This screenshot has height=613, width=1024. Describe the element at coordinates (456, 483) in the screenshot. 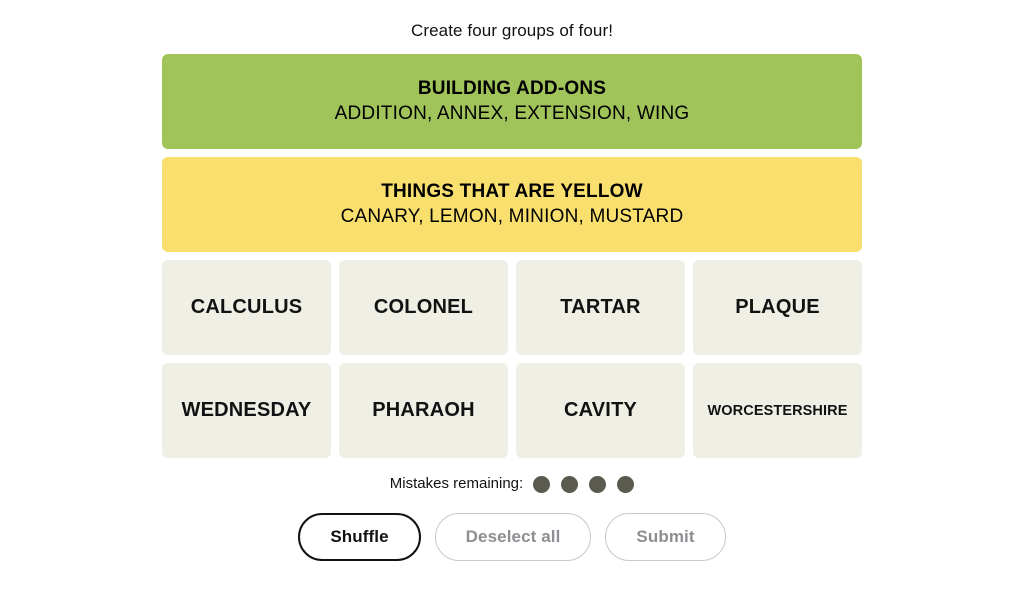

I see `mistakes-label: Mistakes remaining:` at that location.